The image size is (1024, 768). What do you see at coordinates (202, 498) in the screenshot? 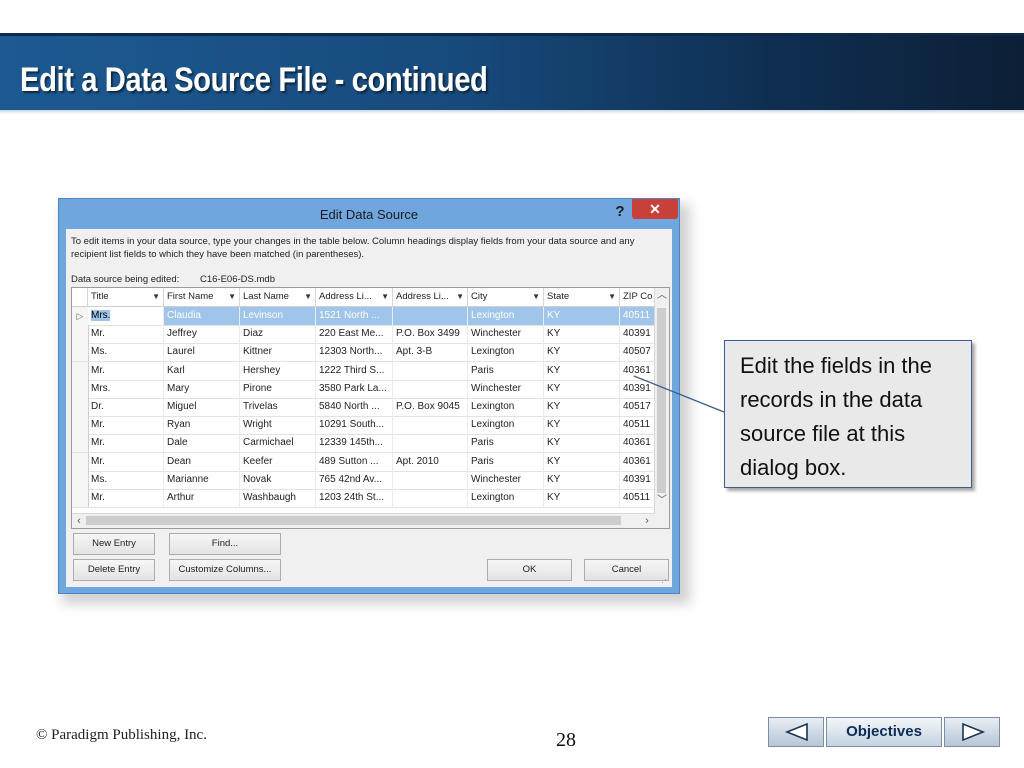
I see `table-cell: Arthur` at bounding box center [202, 498].